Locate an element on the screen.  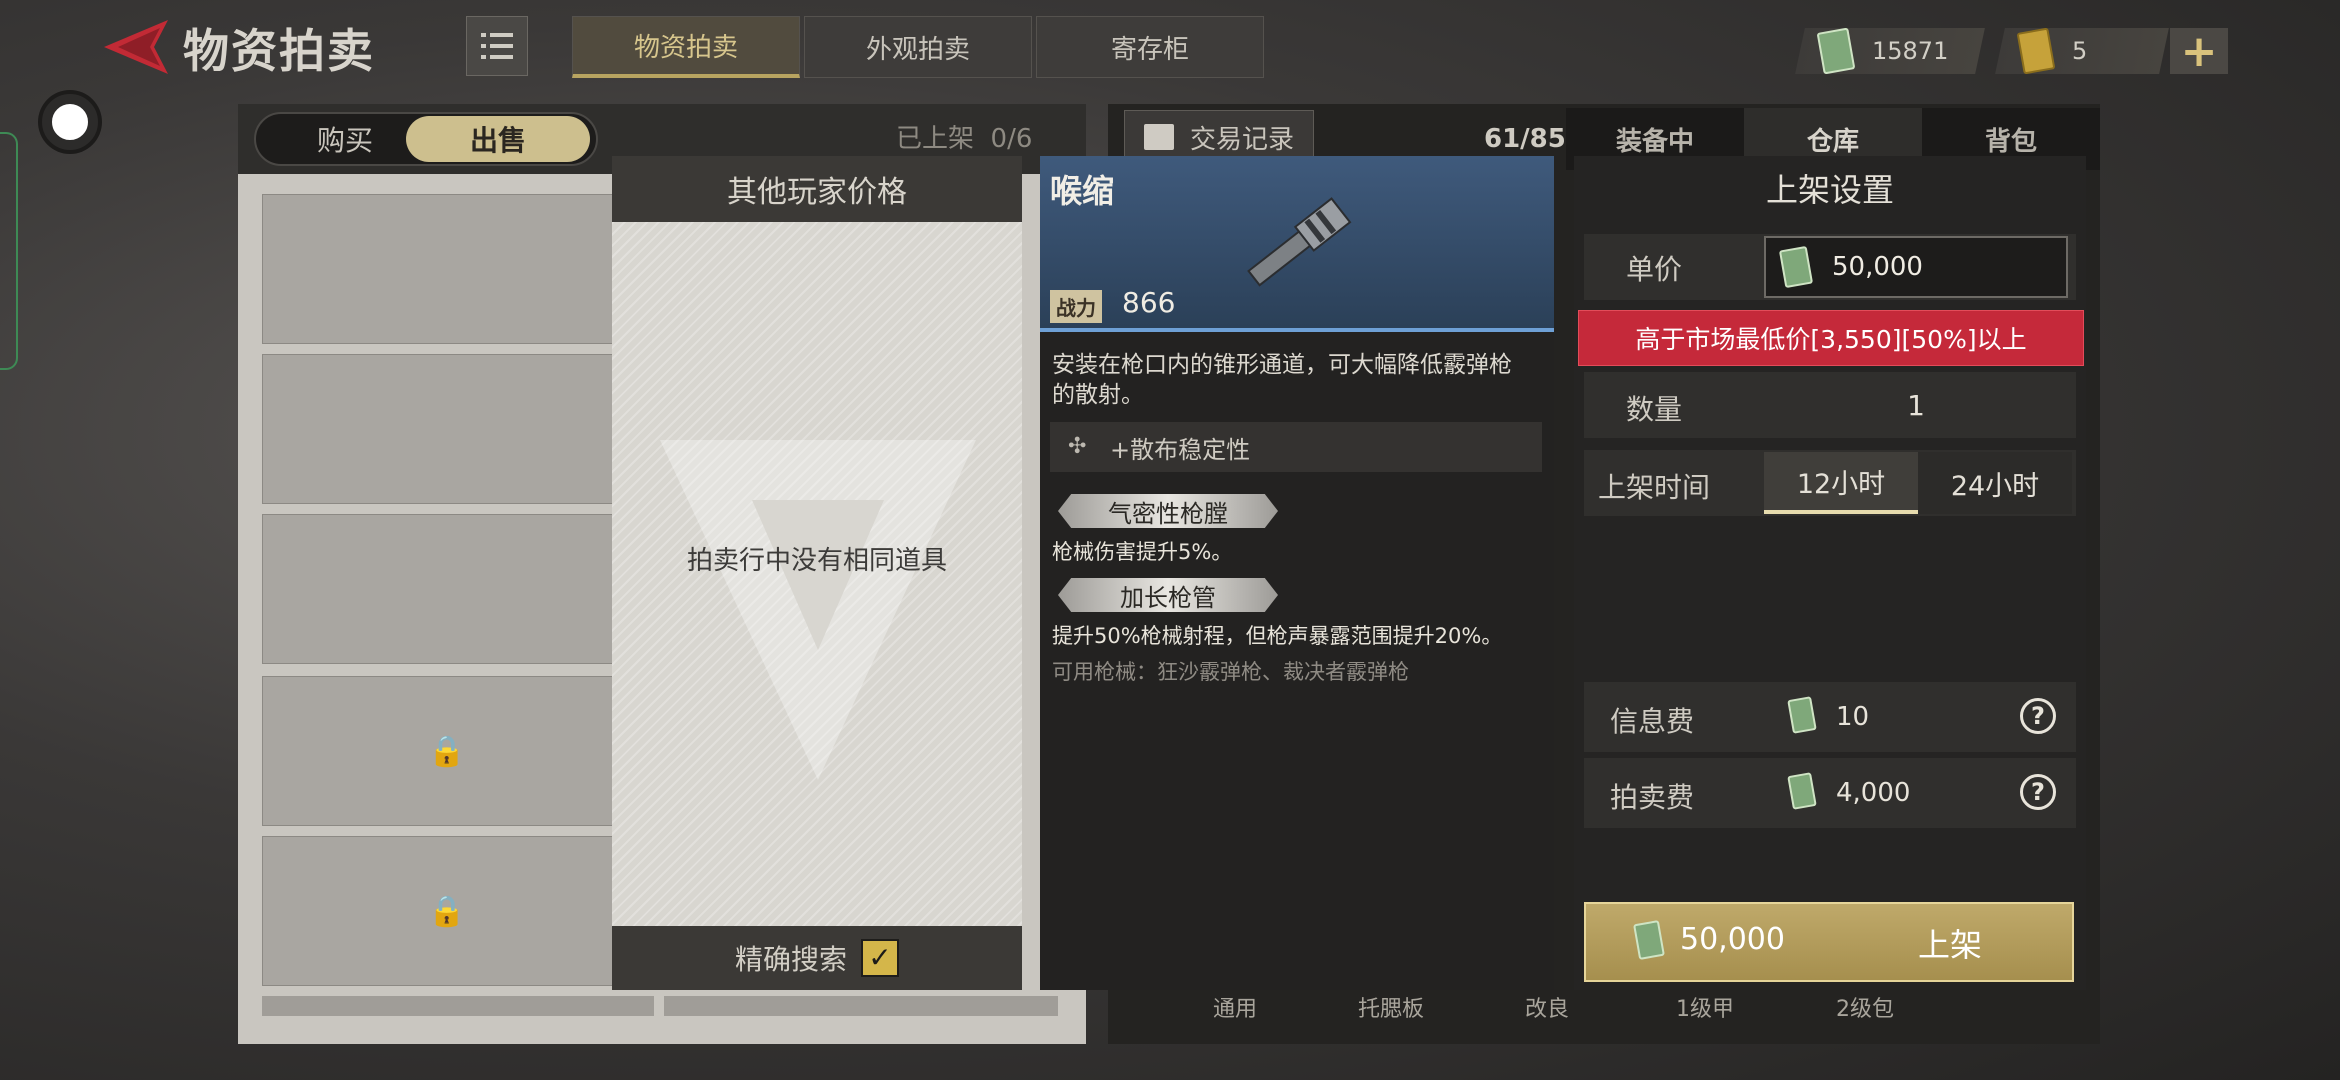
info-fee-label: 信息费 is located at coordinates (1652, 721).